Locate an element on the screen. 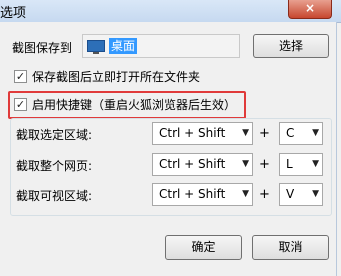  hotkey-label-selection: 截取选定区域: is located at coordinates (54, 135).